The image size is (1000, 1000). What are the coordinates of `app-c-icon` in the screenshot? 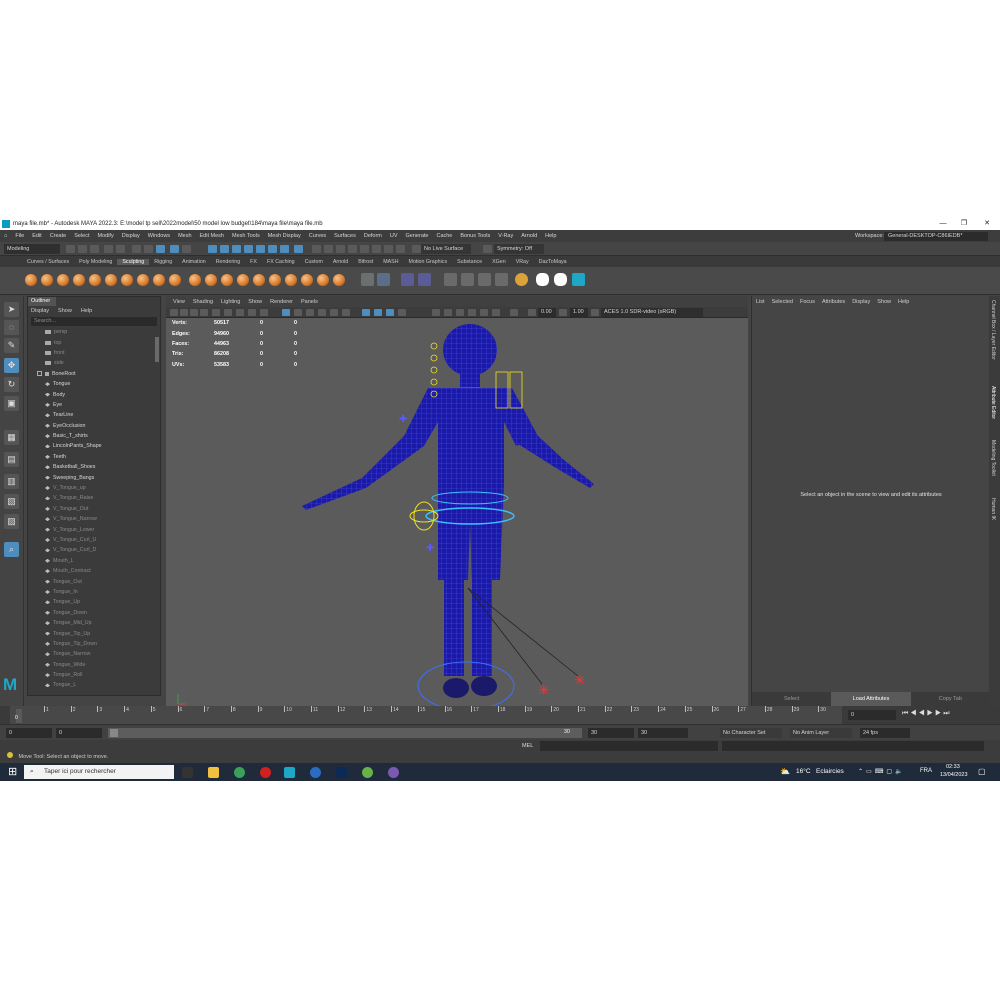 It's located at (315, 772).